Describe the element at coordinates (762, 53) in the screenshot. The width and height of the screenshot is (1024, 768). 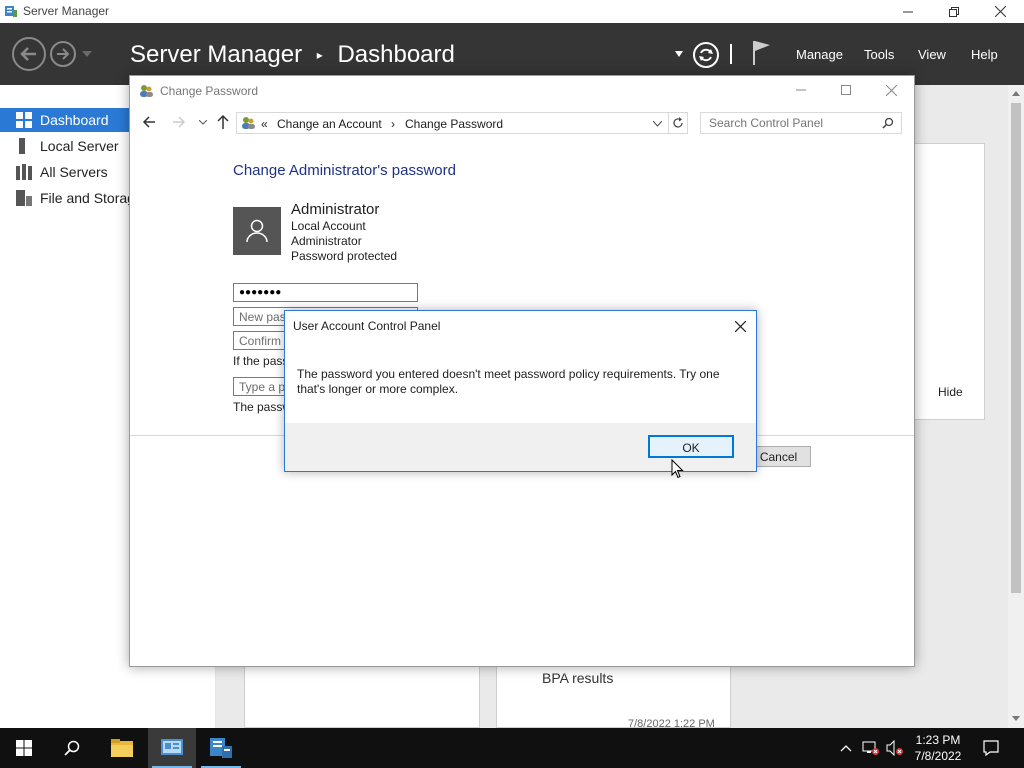
I see `notifications-flag-icon` at that location.